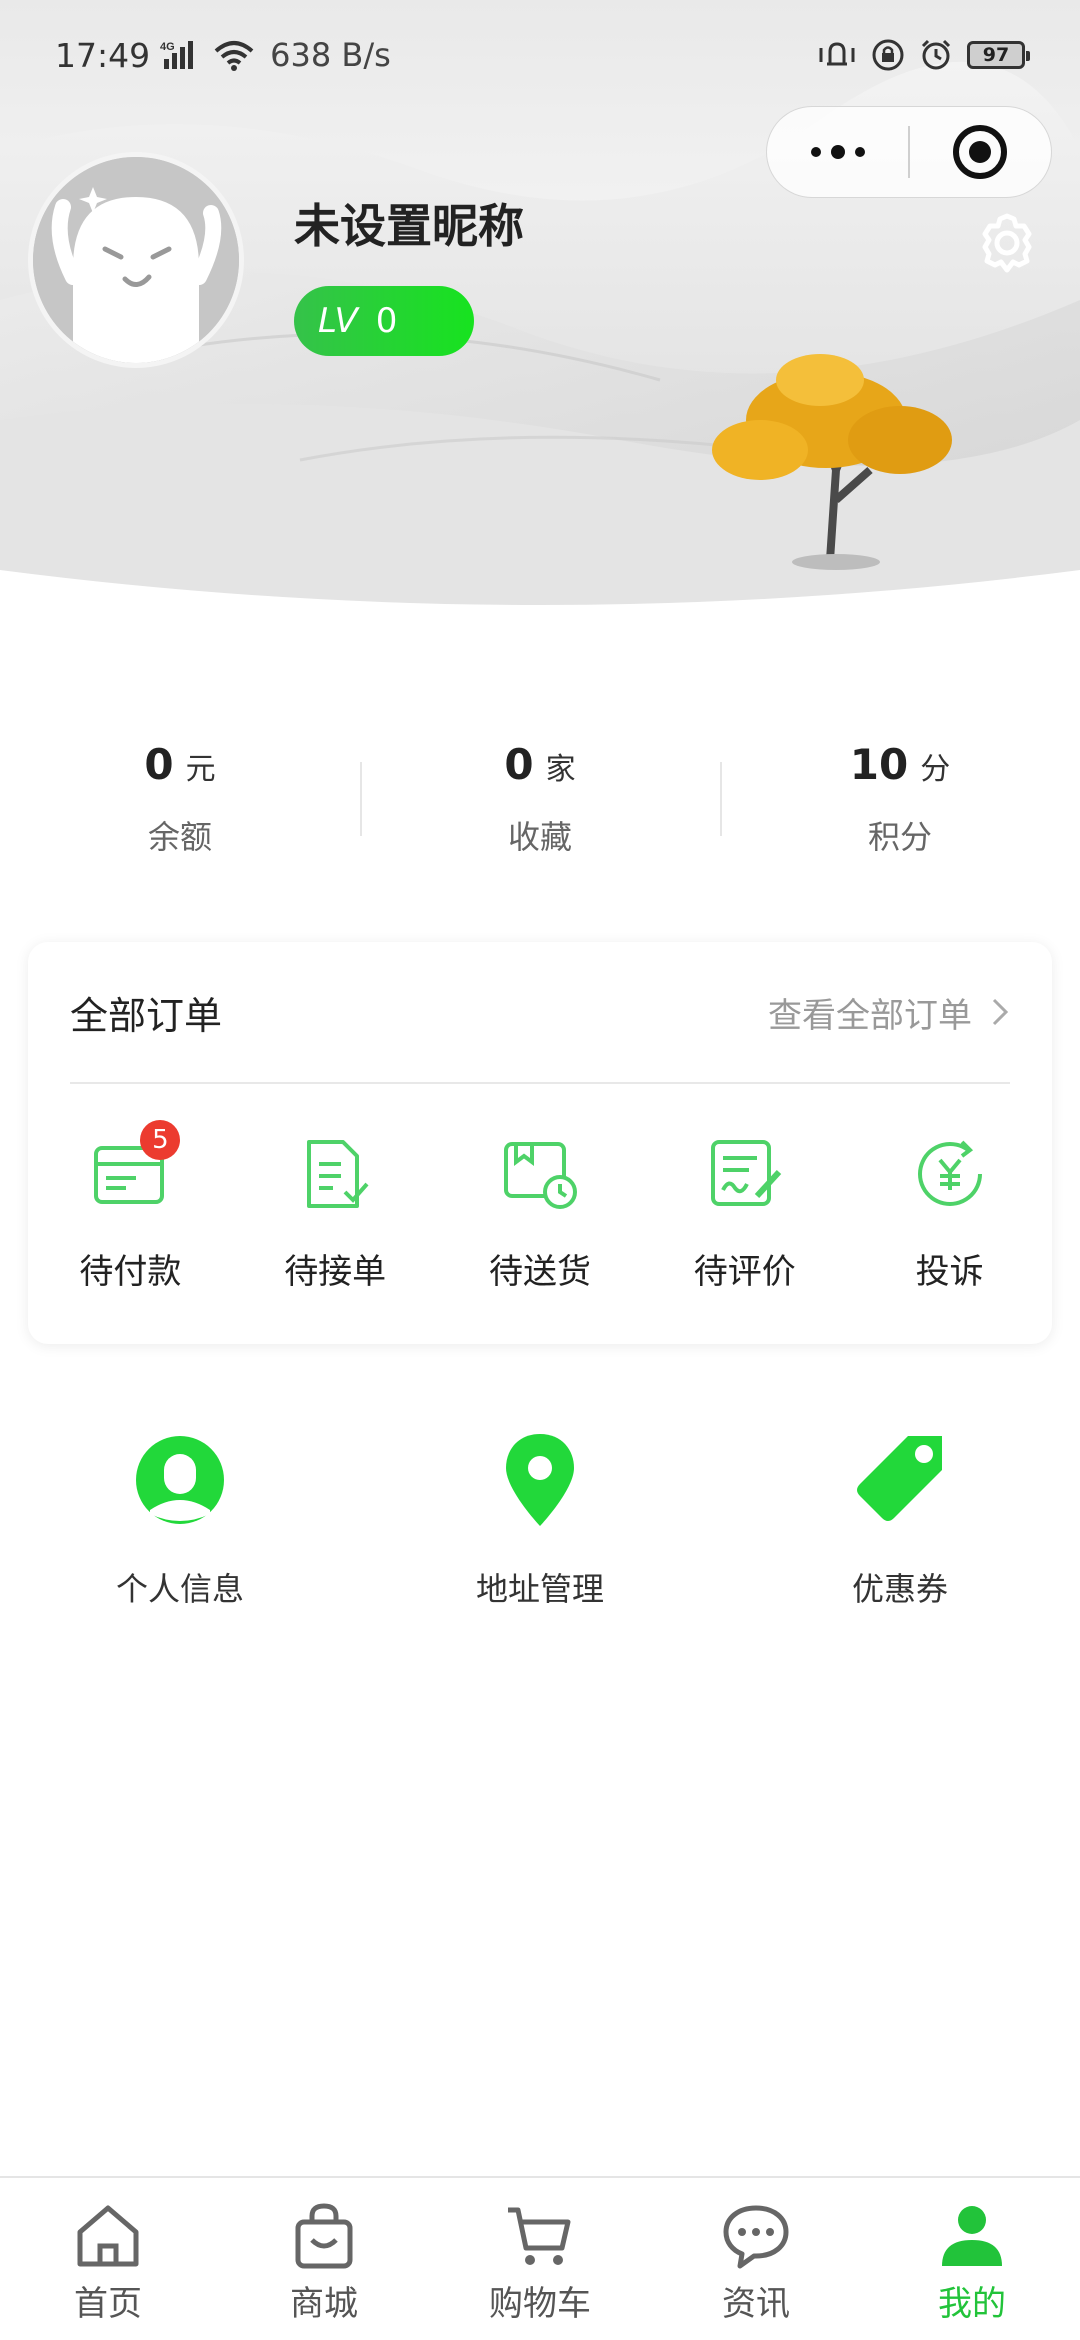  I want to click on tab-cart: 购物车, so click(540, 2259).